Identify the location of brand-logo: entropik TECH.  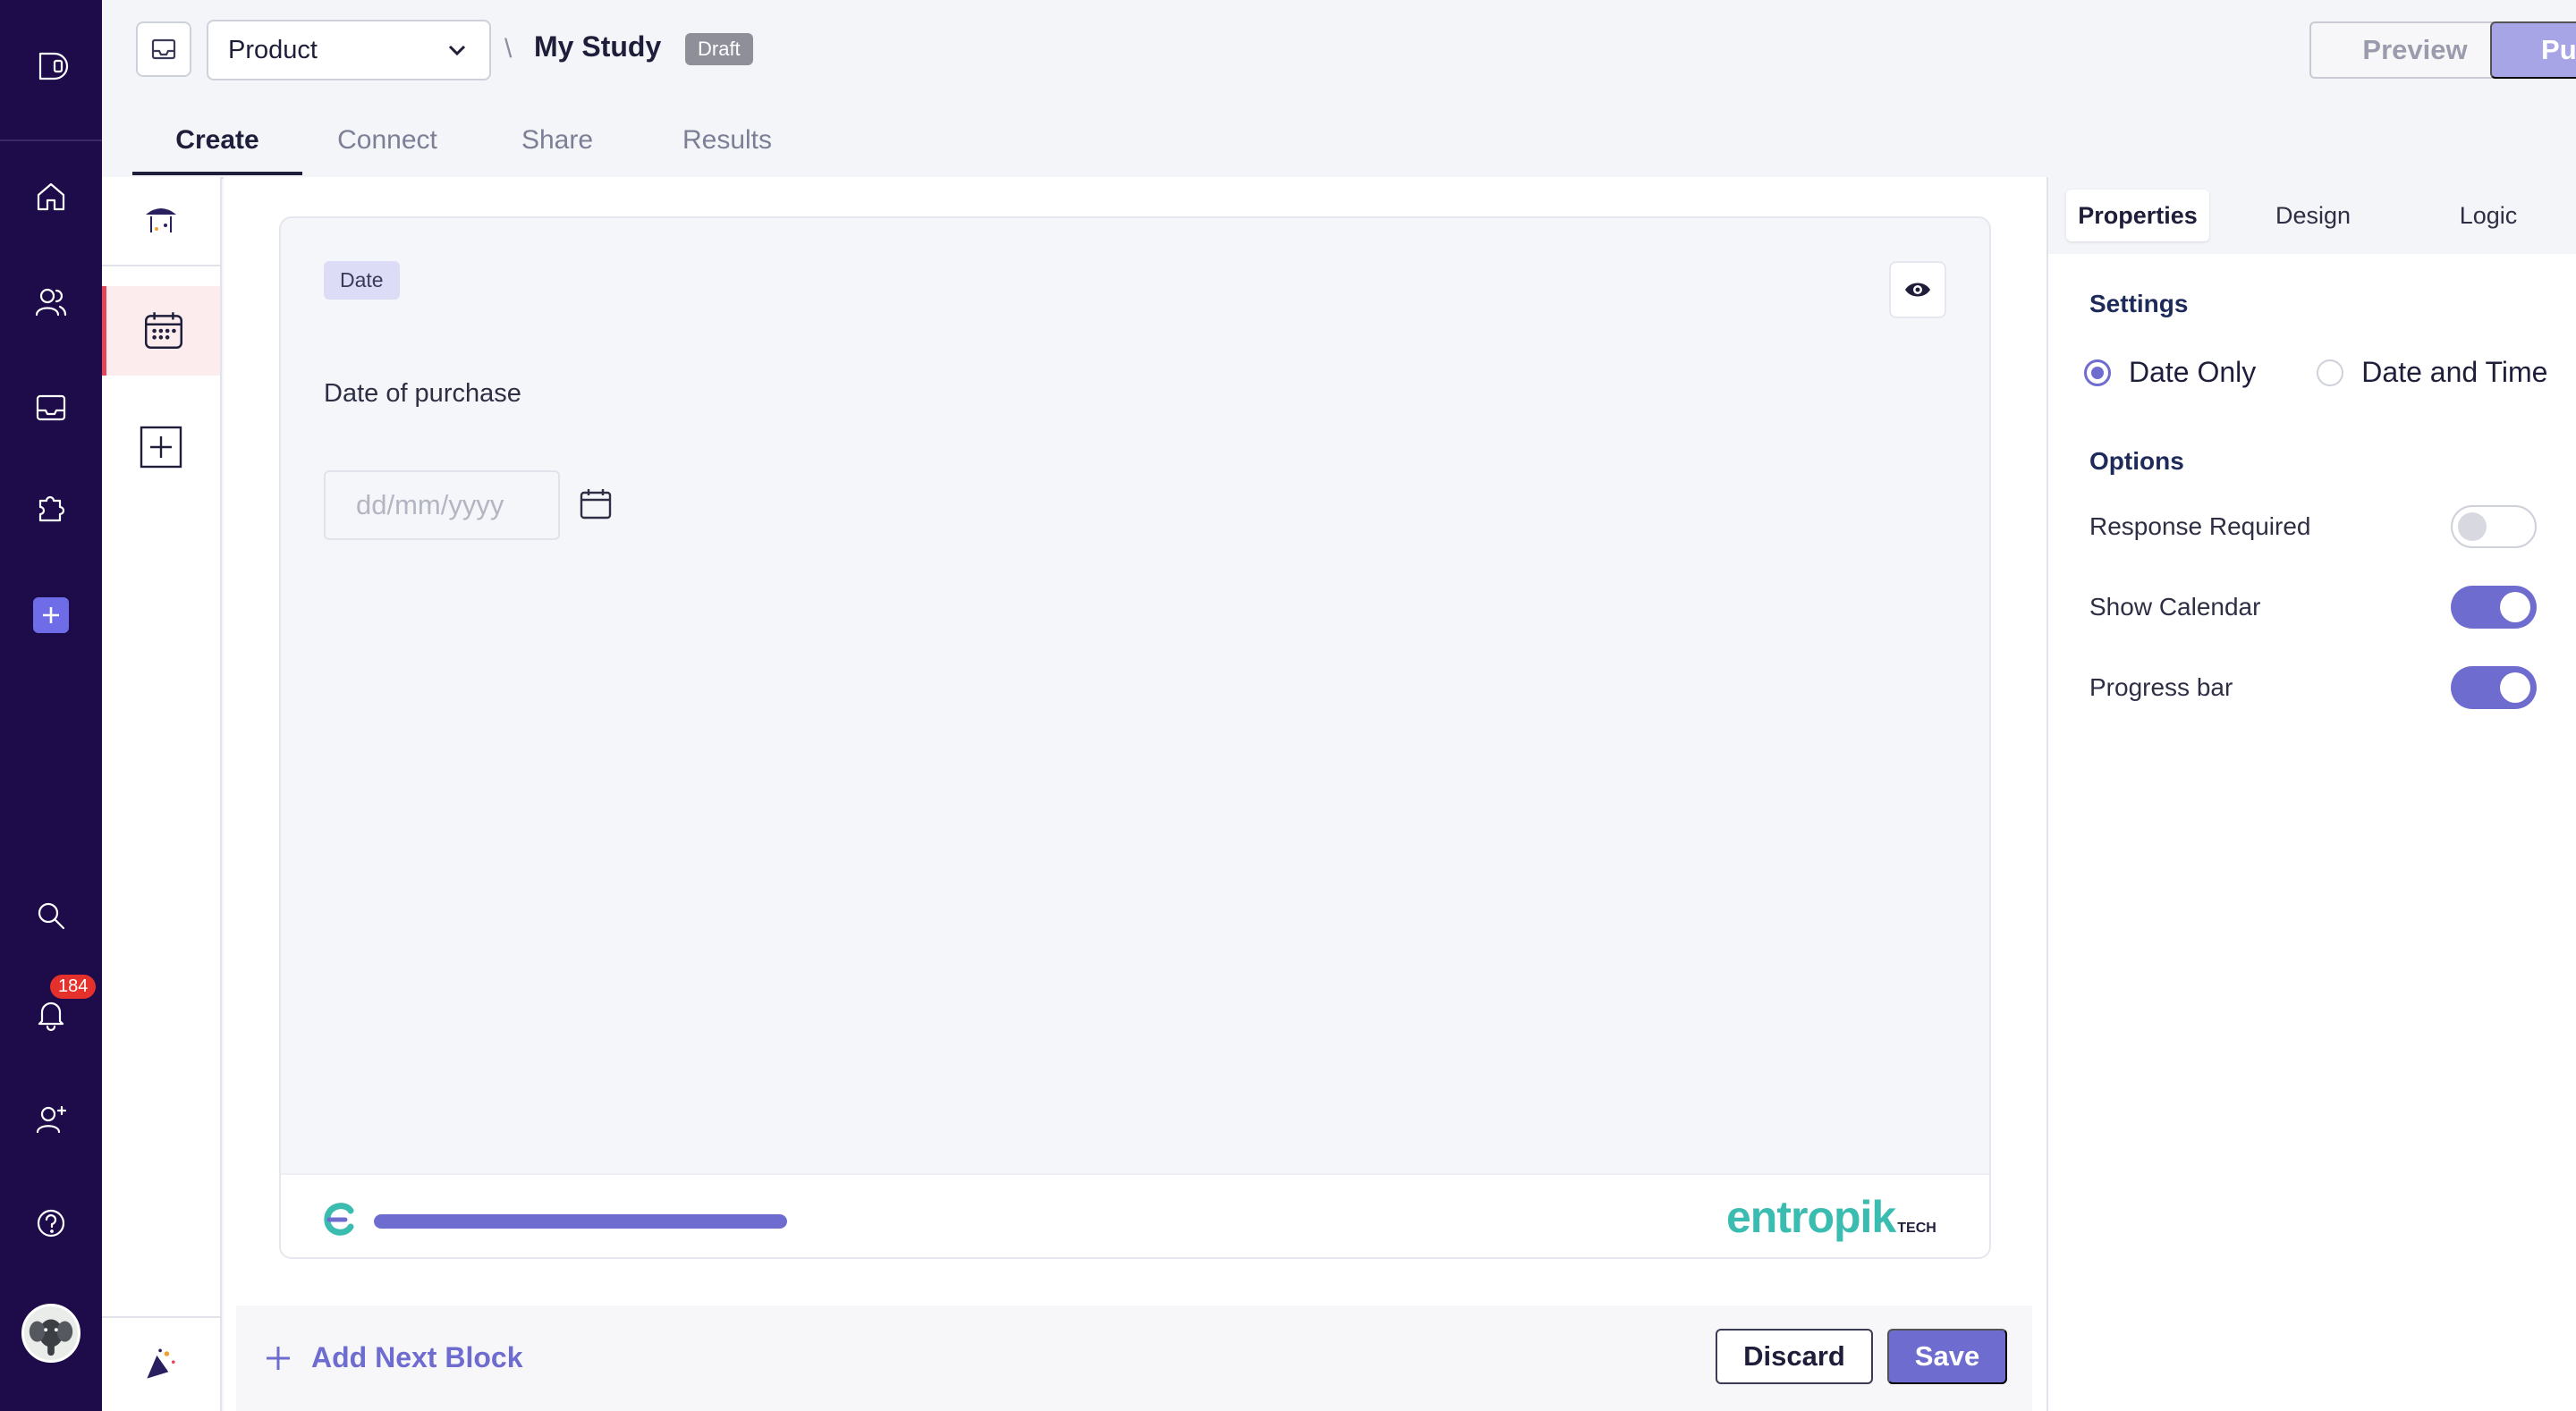
(1831, 1217).